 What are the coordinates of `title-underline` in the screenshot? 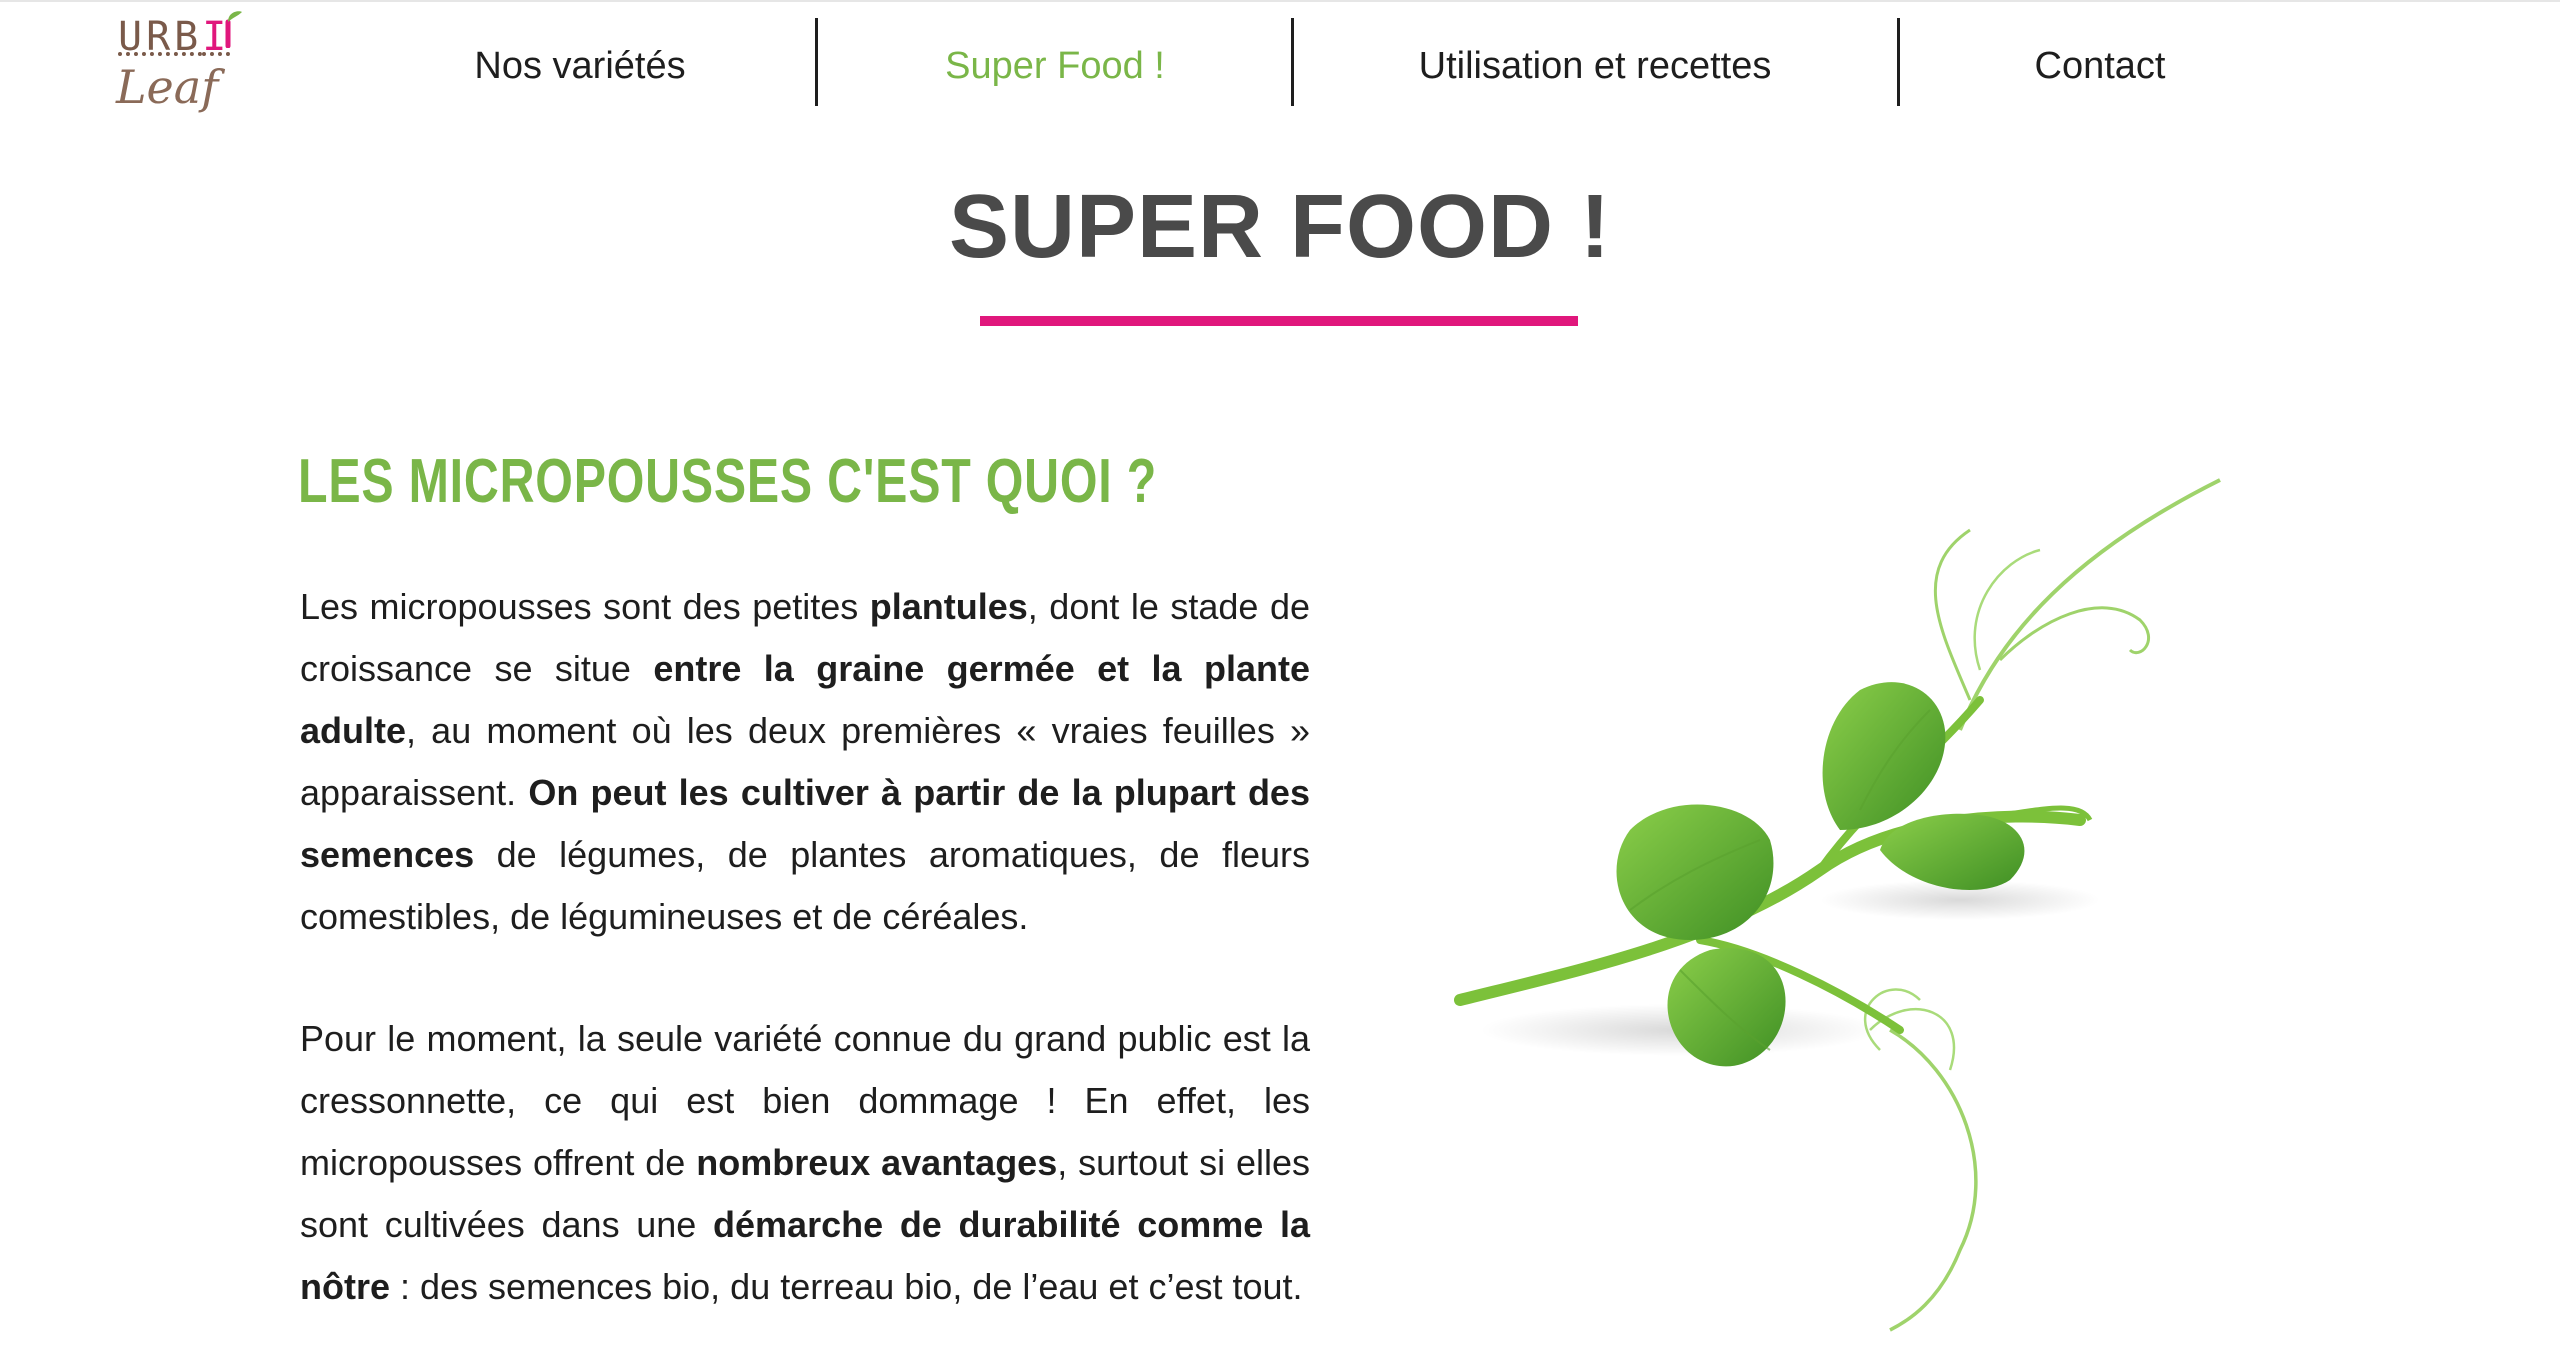 It's located at (1279, 321).